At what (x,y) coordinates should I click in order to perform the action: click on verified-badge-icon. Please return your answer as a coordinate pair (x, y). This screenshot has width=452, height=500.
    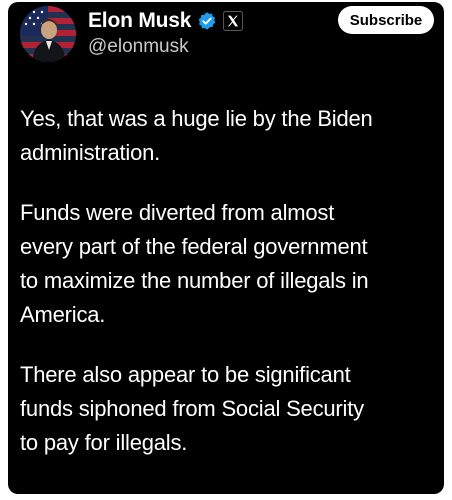
    Looking at the image, I should click on (207, 21).